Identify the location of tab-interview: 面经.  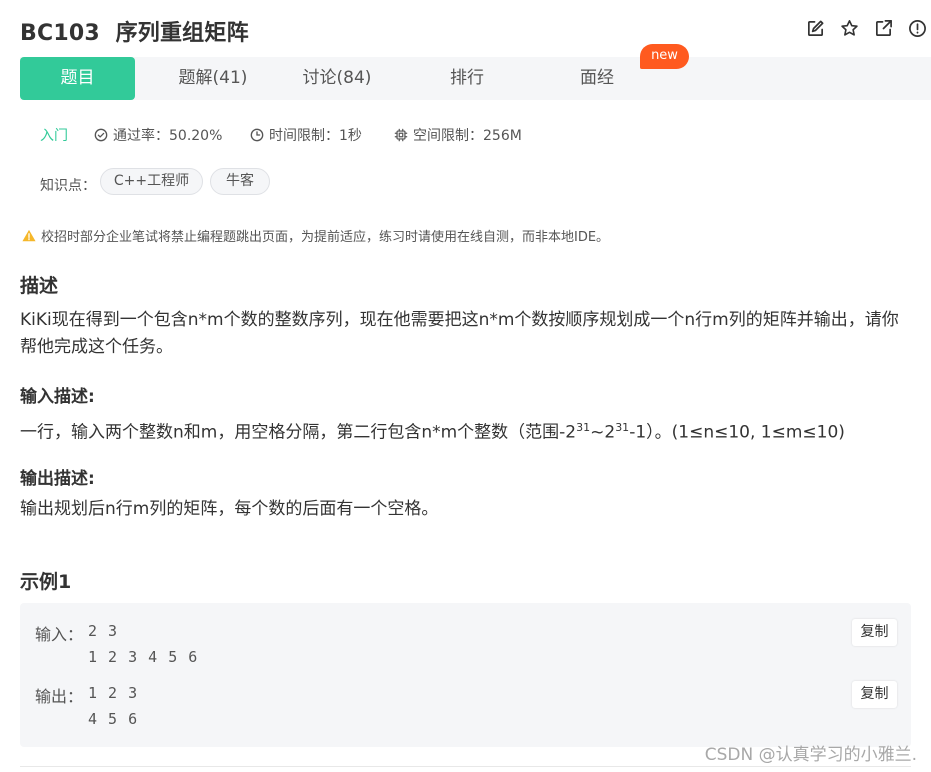
(597, 78).